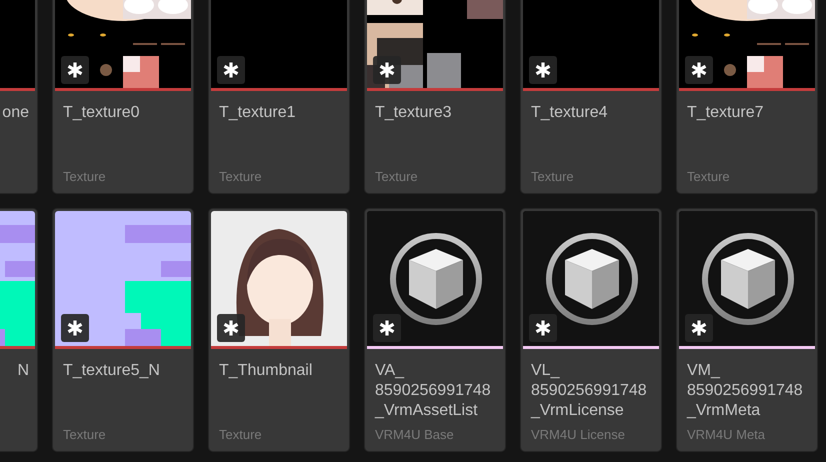 Image resolution: width=826 pixels, height=462 pixels. Describe the element at coordinates (569, 113) in the screenshot. I see `asset-name: T_texture4` at that location.